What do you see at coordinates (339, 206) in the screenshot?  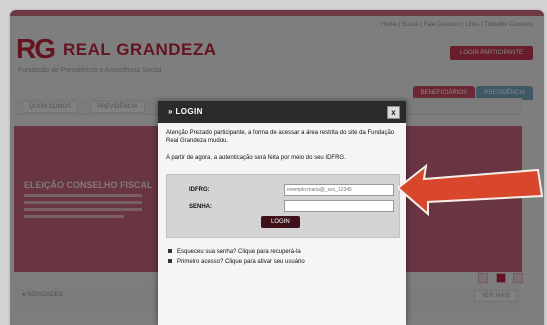 I see `password-input` at bounding box center [339, 206].